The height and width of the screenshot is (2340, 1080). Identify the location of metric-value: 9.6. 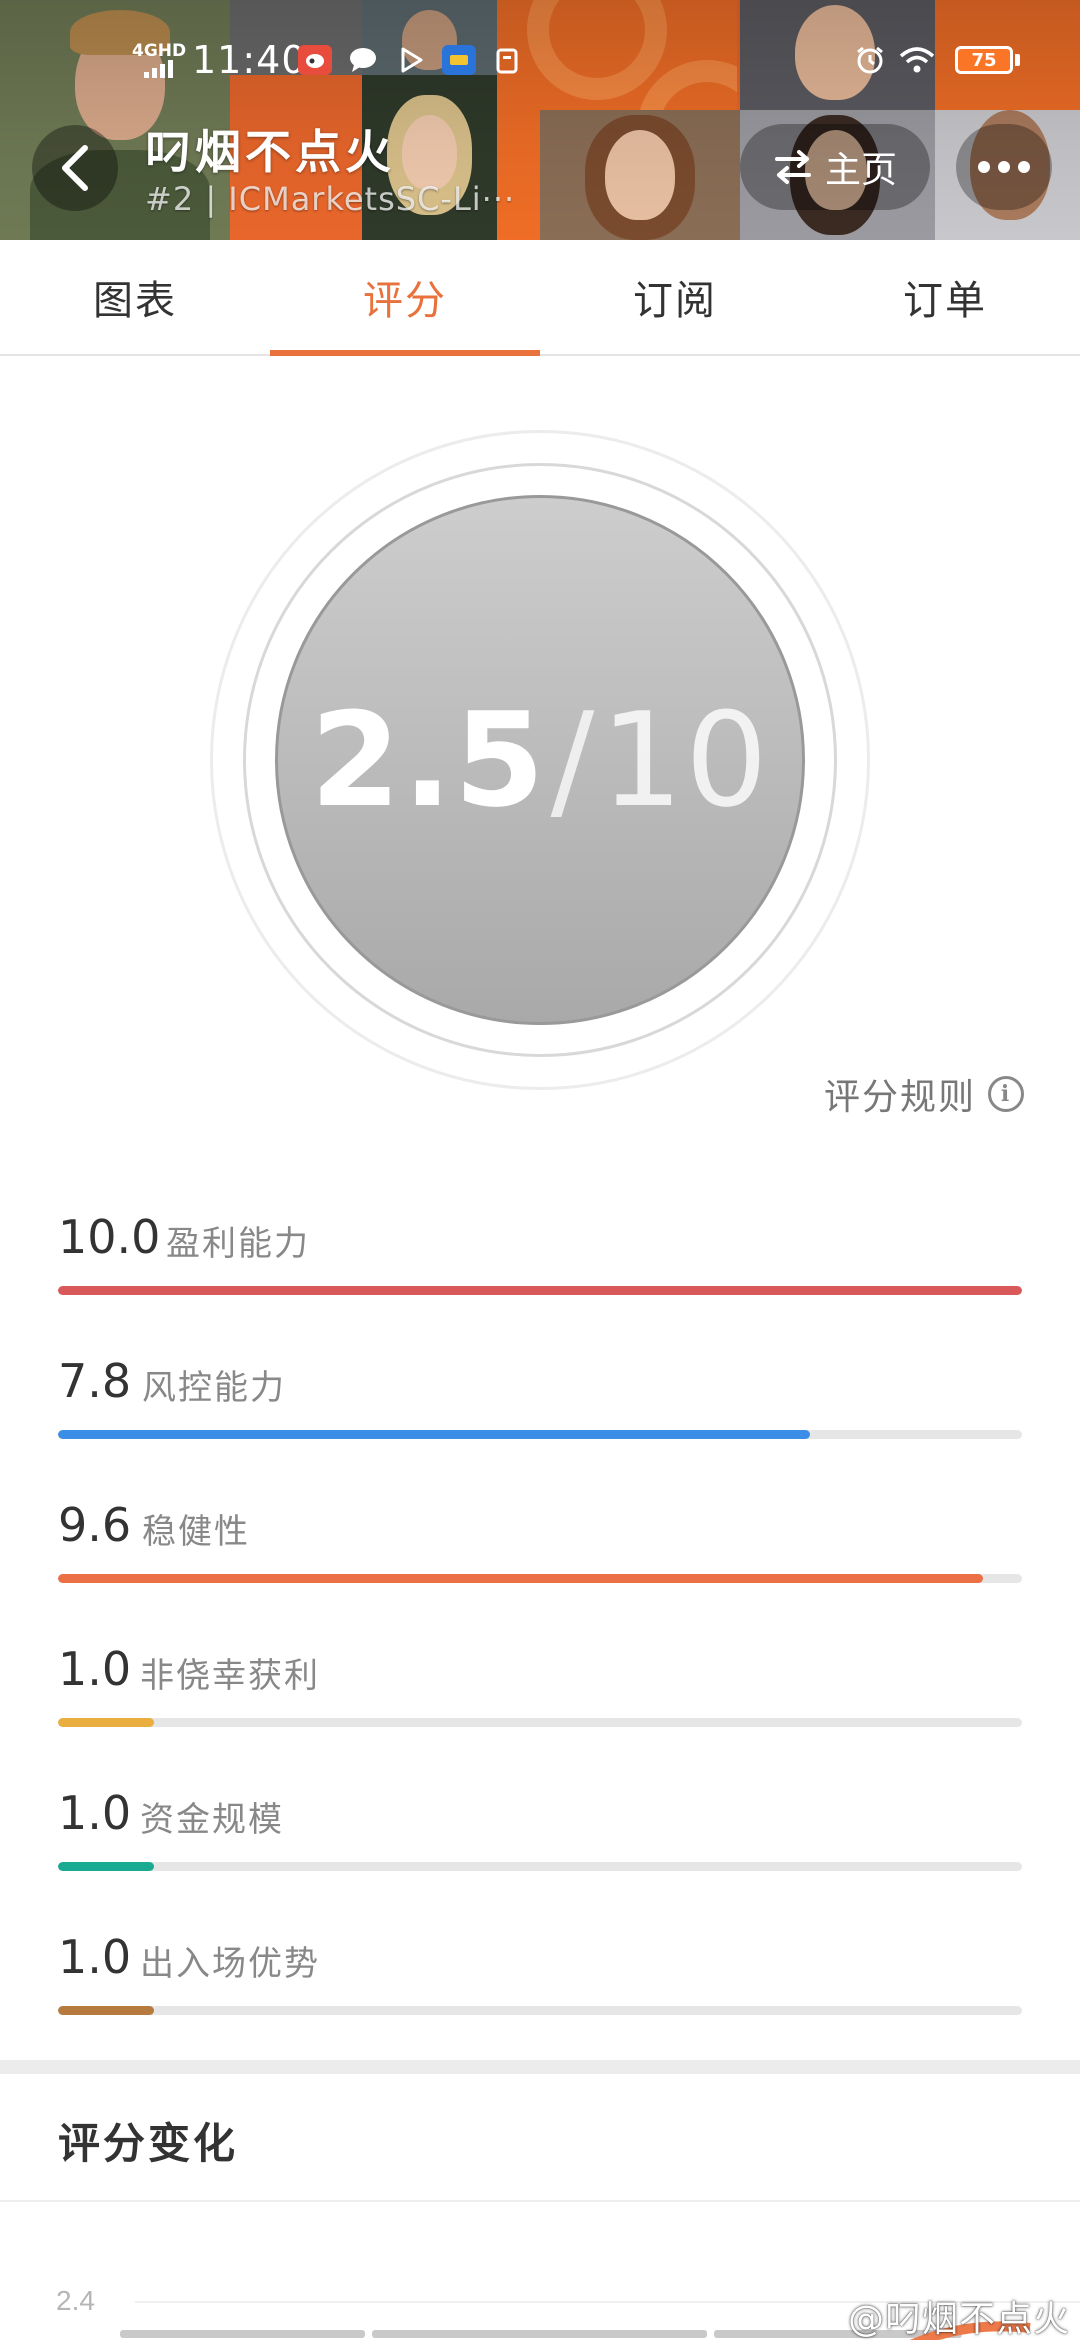
(95, 1525).